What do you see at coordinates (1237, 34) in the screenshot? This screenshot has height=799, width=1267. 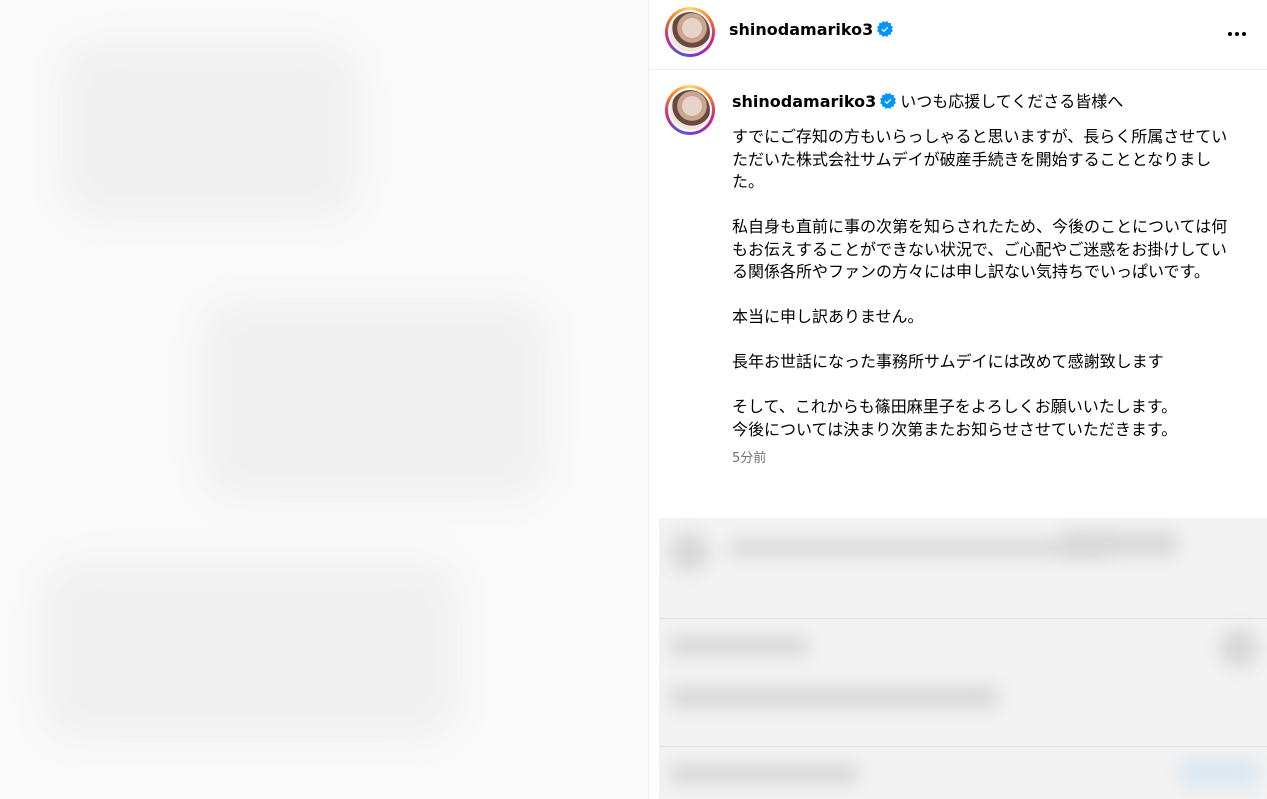 I see `more-options-button` at bounding box center [1237, 34].